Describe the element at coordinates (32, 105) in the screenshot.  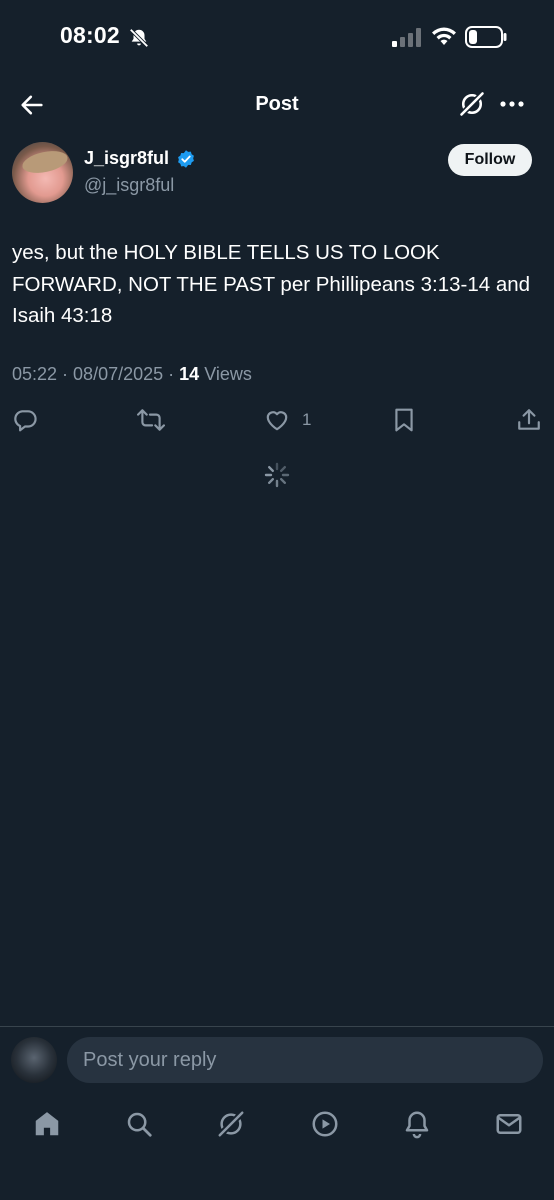
I see `back-arrow-icon` at that location.